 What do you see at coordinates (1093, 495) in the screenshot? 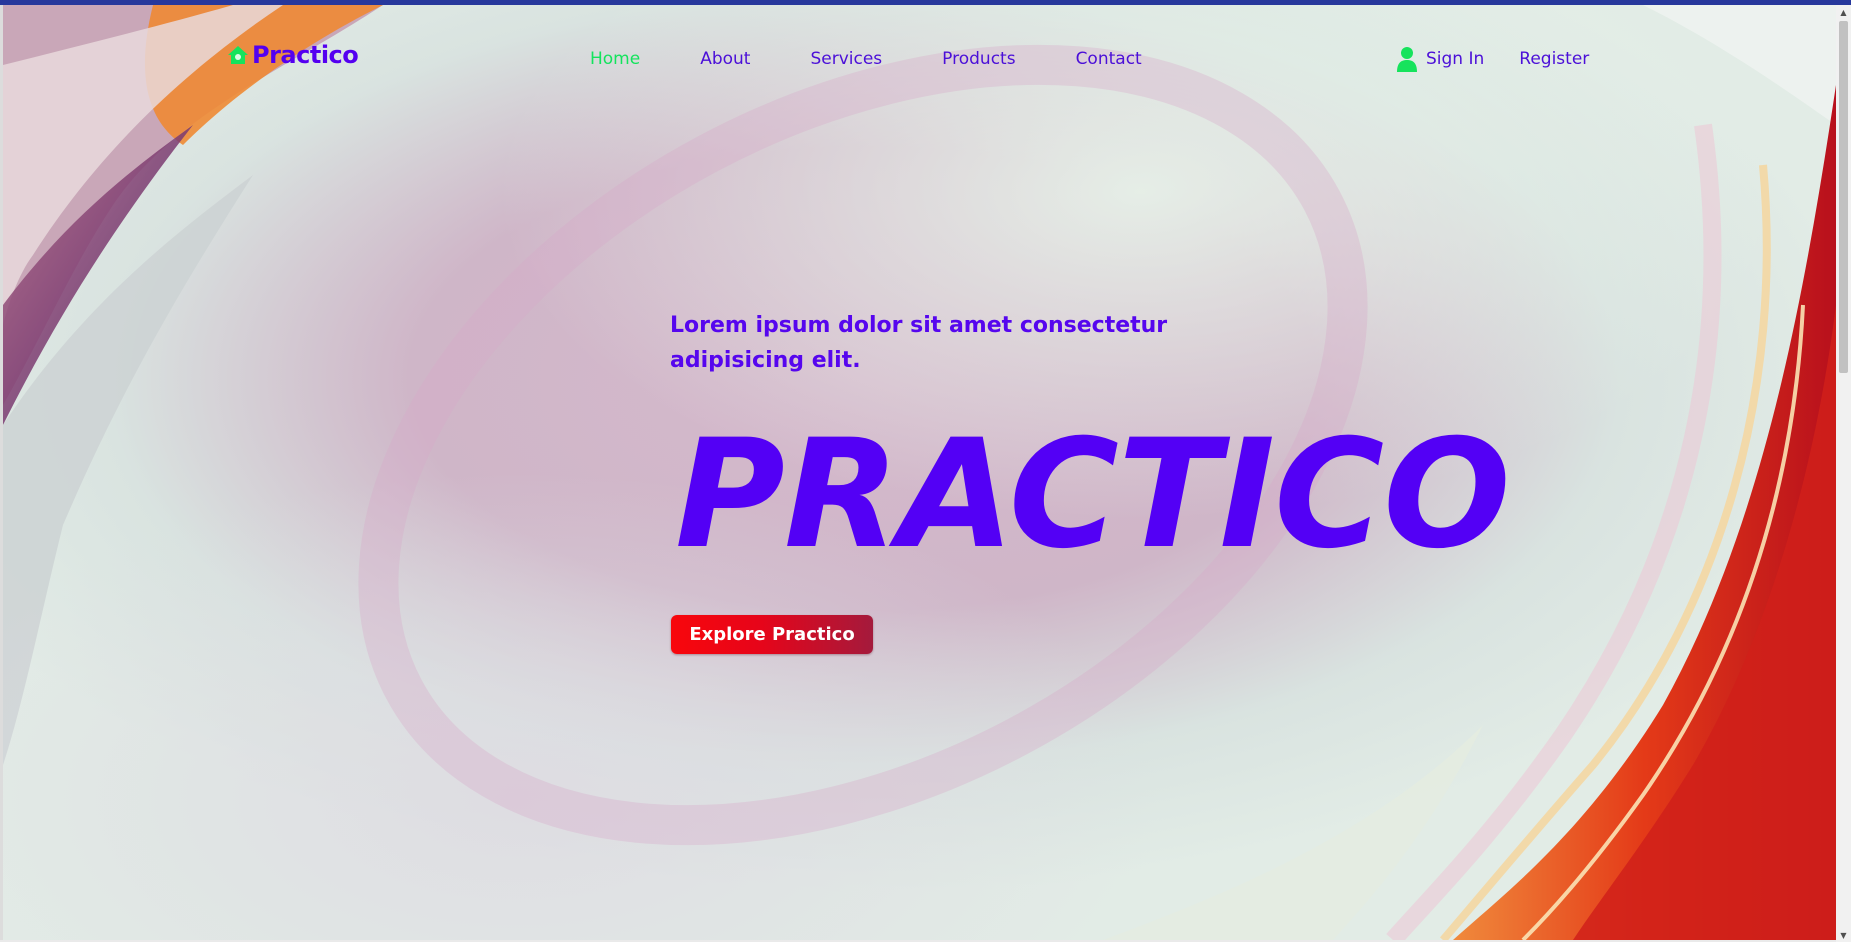
I see `hero-title: PRACTICO` at bounding box center [1093, 495].